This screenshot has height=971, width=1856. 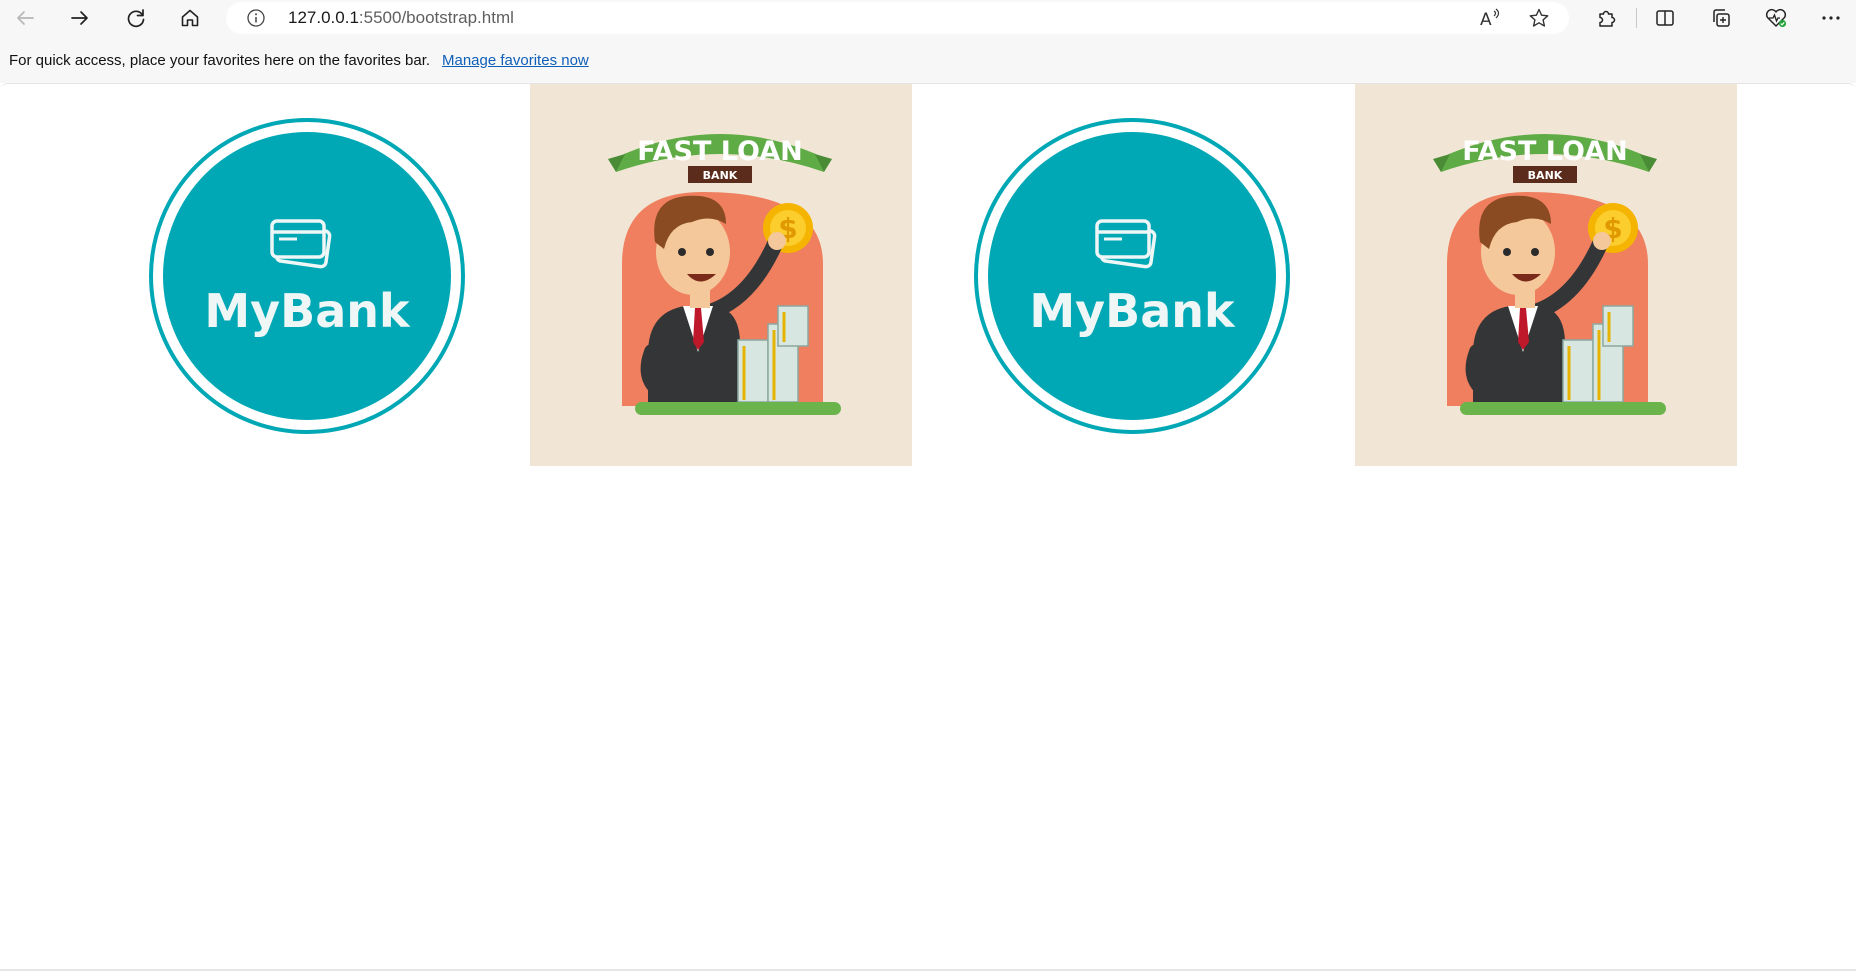 What do you see at coordinates (1776, 18) in the screenshot?
I see `browser-essentials-icon` at bounding box center [1776, 18].